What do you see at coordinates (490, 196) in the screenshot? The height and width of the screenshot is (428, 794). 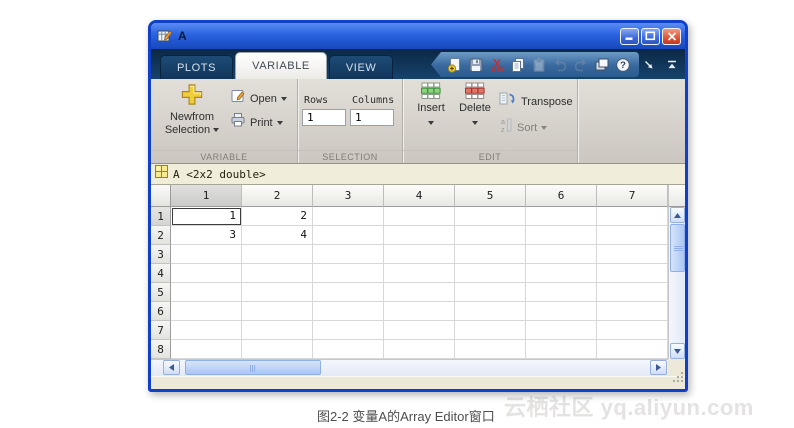 I see `column-header: 5` at bounding box center [490, 196].